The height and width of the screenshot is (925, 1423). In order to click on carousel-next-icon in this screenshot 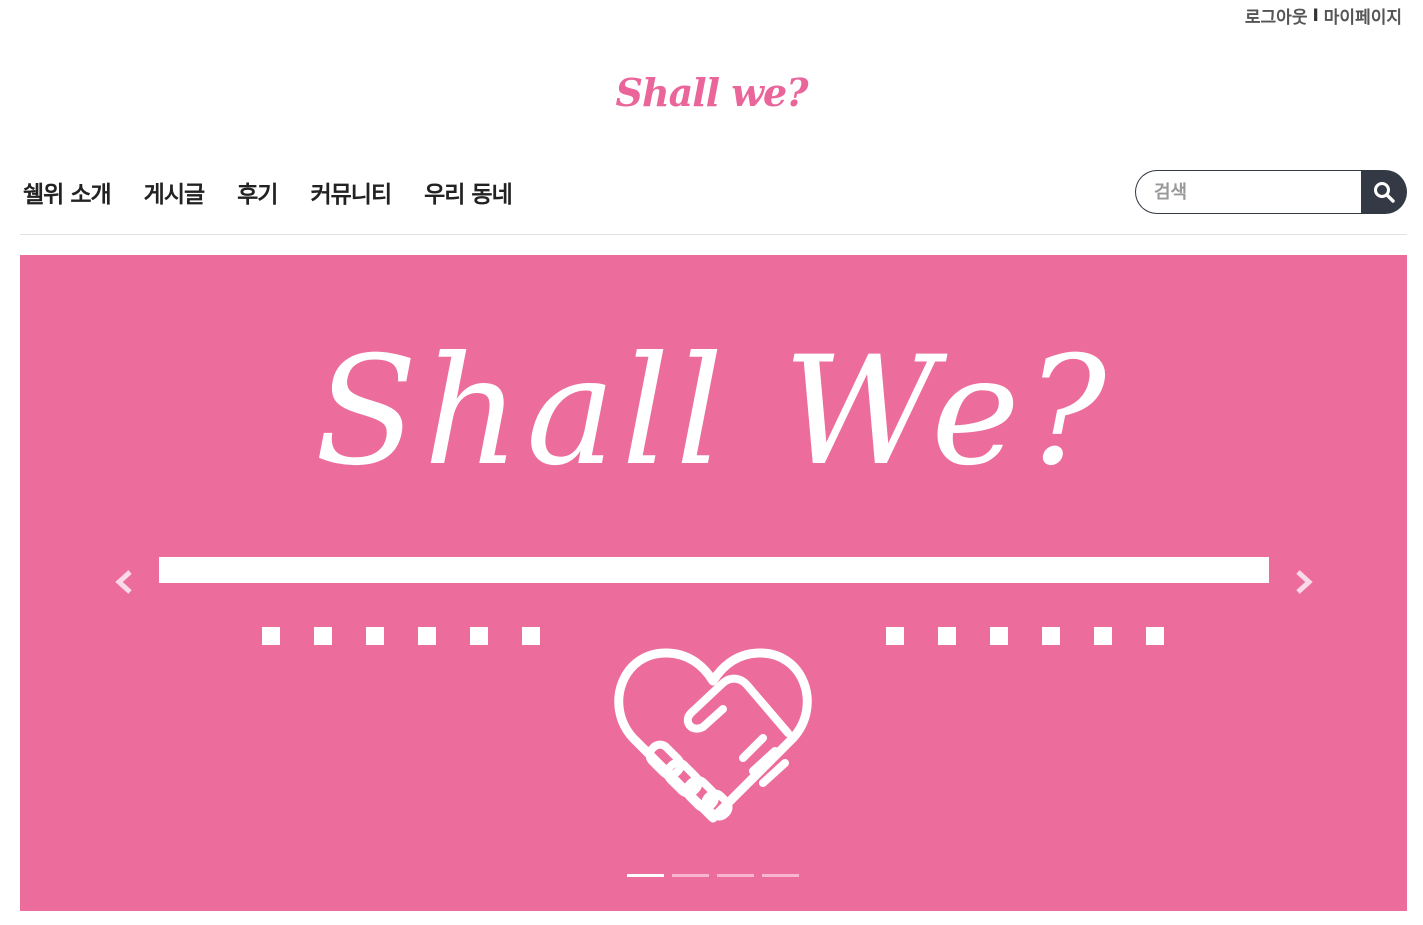, I will do `click(1304, 582)`.